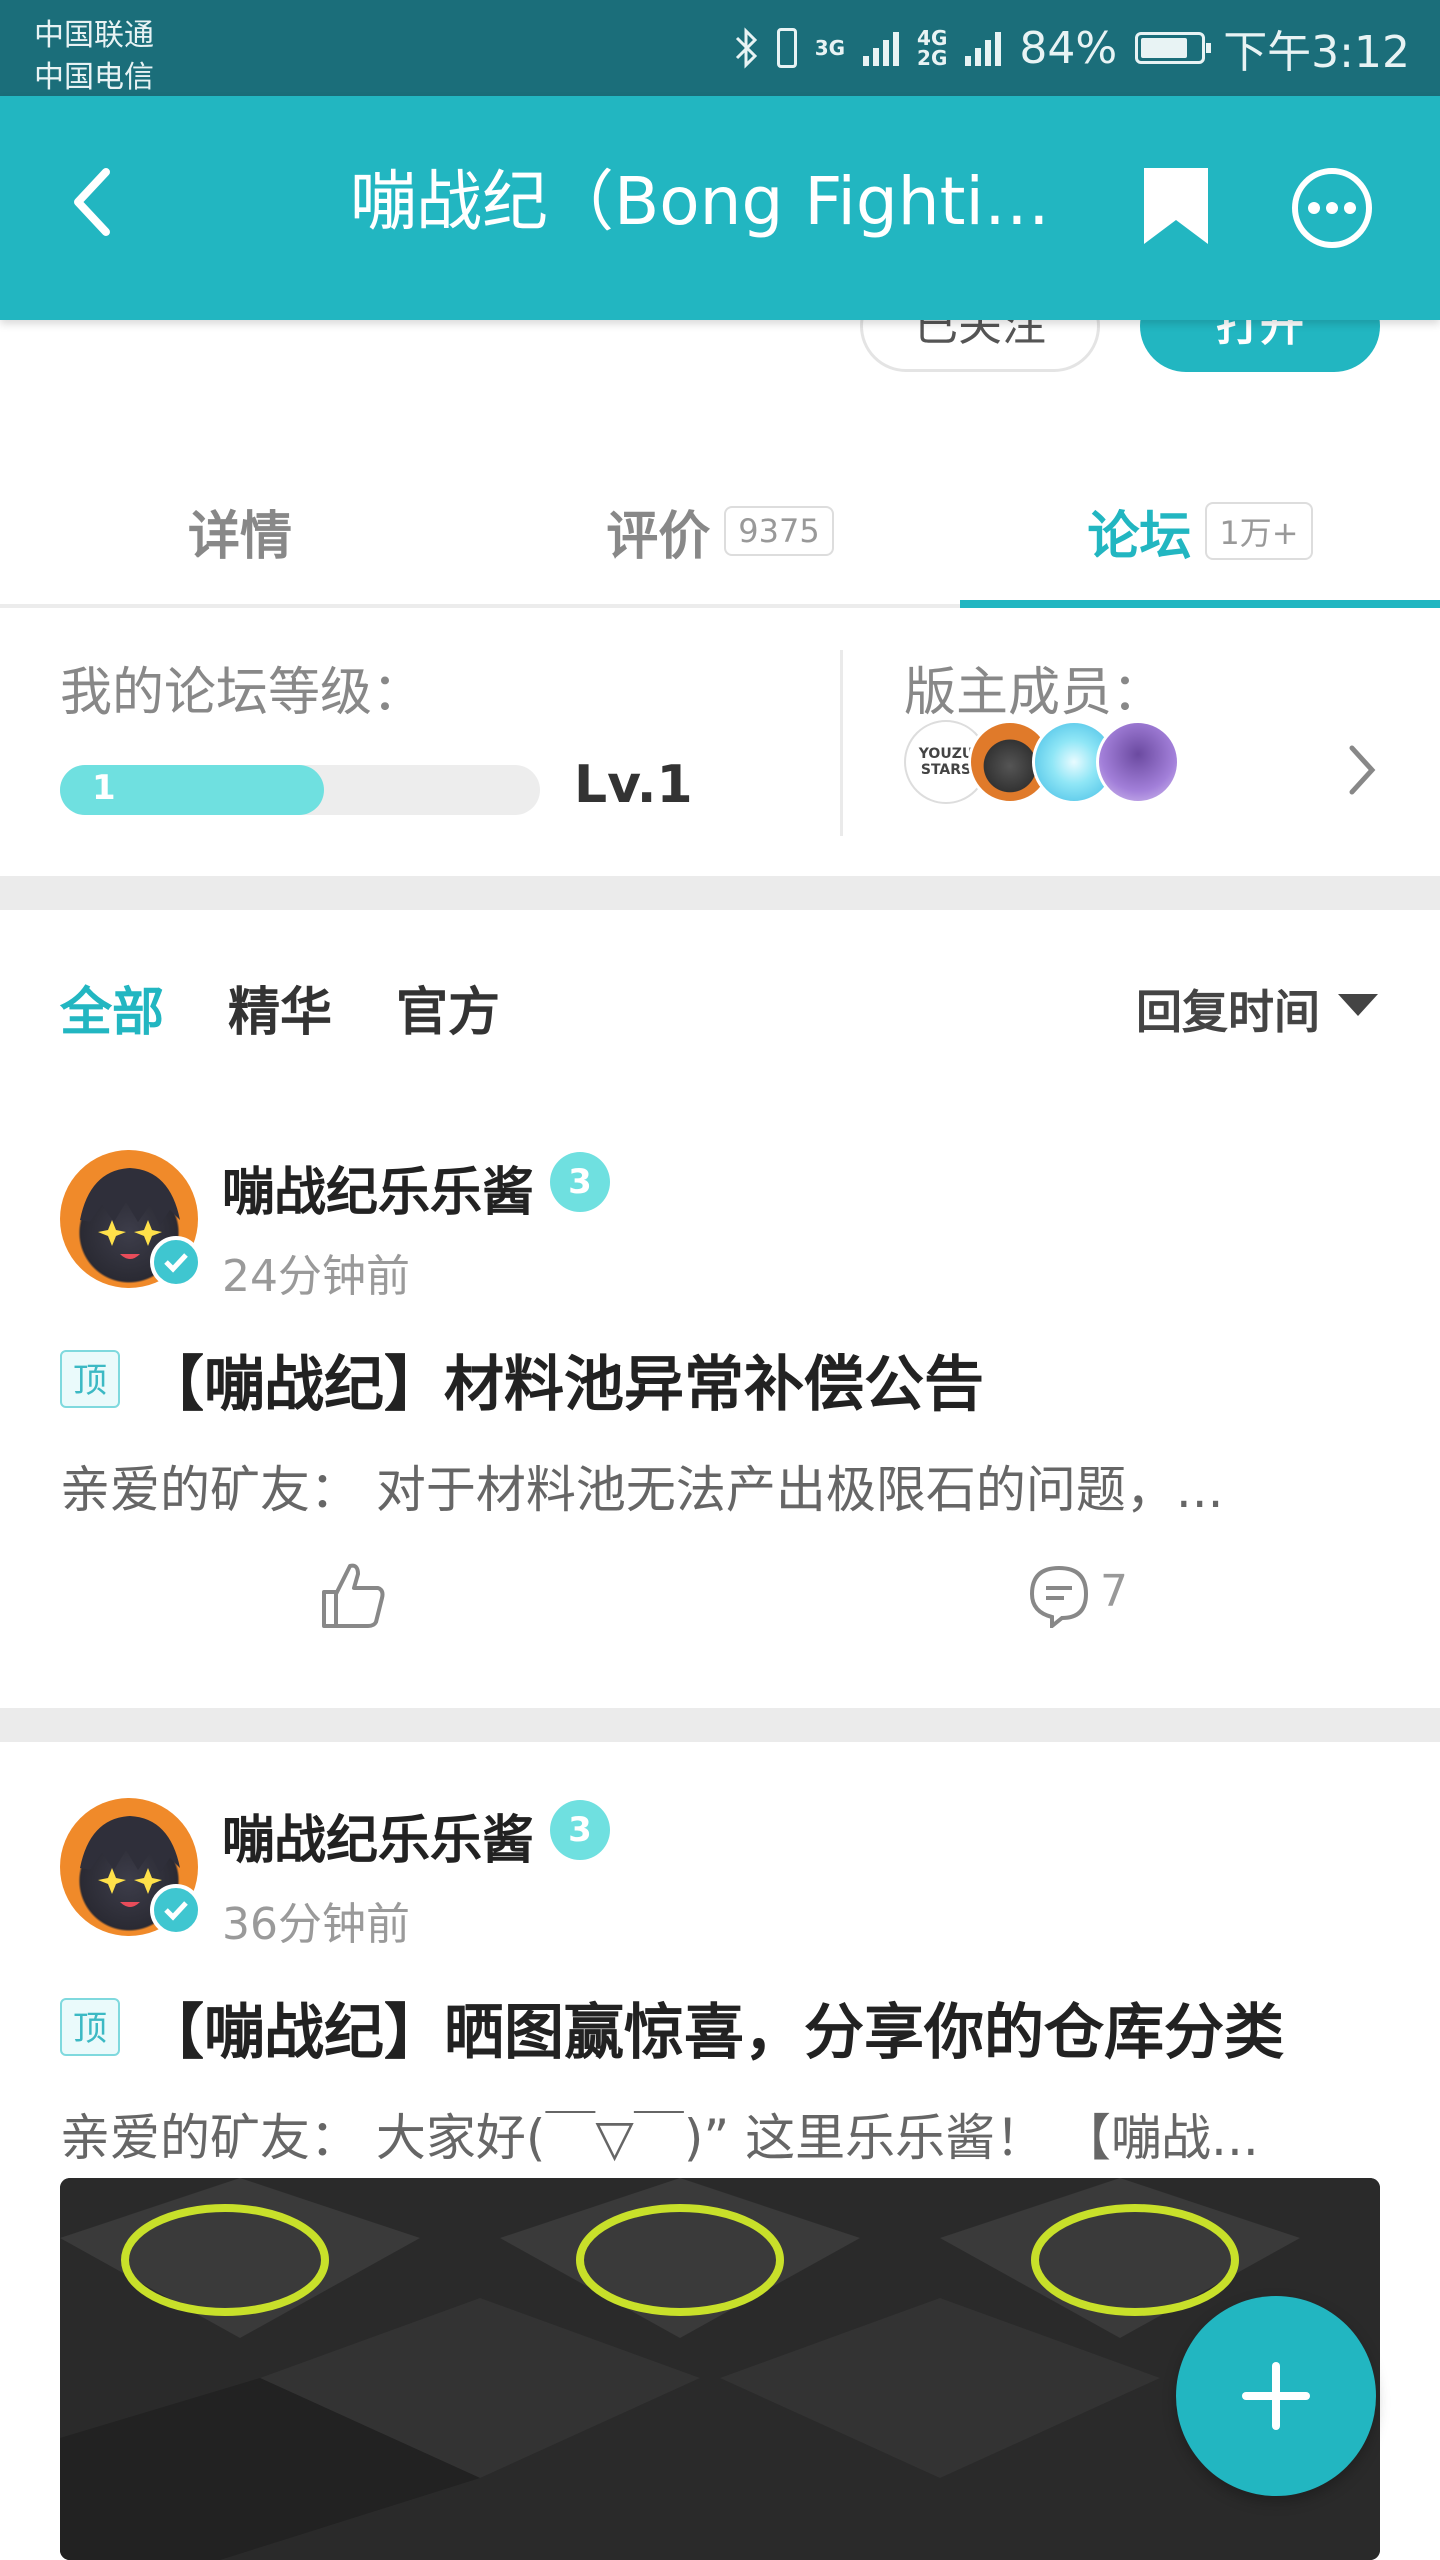 This screenshot has width=1440, height=2560. What do you see at coordinates (1176, 206) in the screenshot?
I see `bookmark-icon` at bounding box center [1176, 206].